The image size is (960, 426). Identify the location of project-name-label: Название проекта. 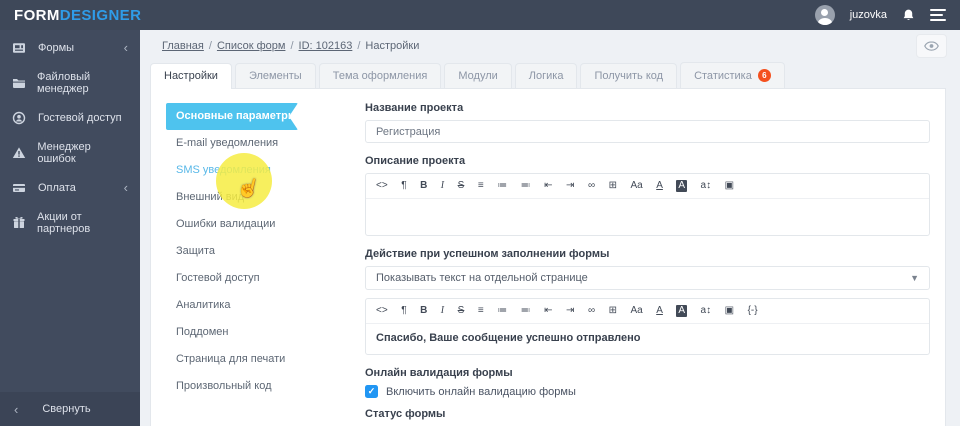
(414, 108).